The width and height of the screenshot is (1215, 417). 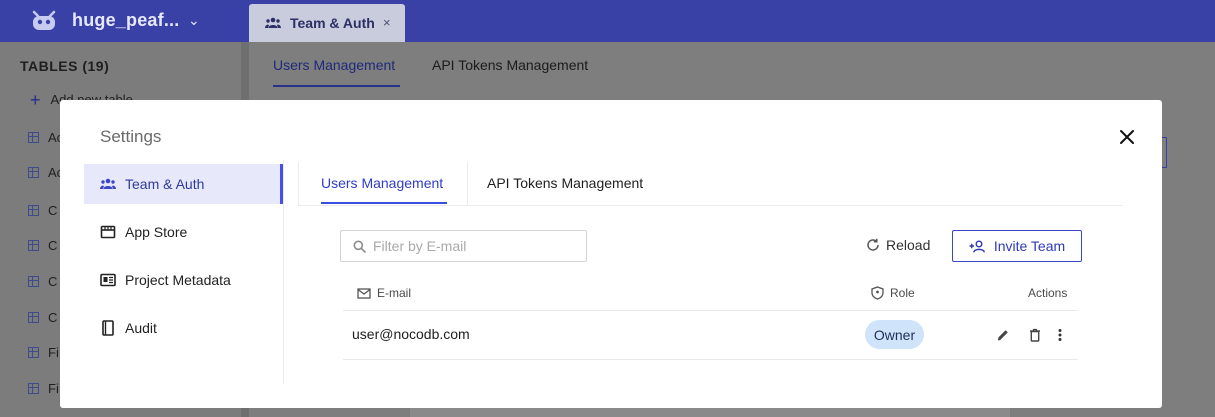 What do you see at coordinates (394, 293) in the screenshot?
I see `column-label: E-mail` at bounding box center [394, 293].